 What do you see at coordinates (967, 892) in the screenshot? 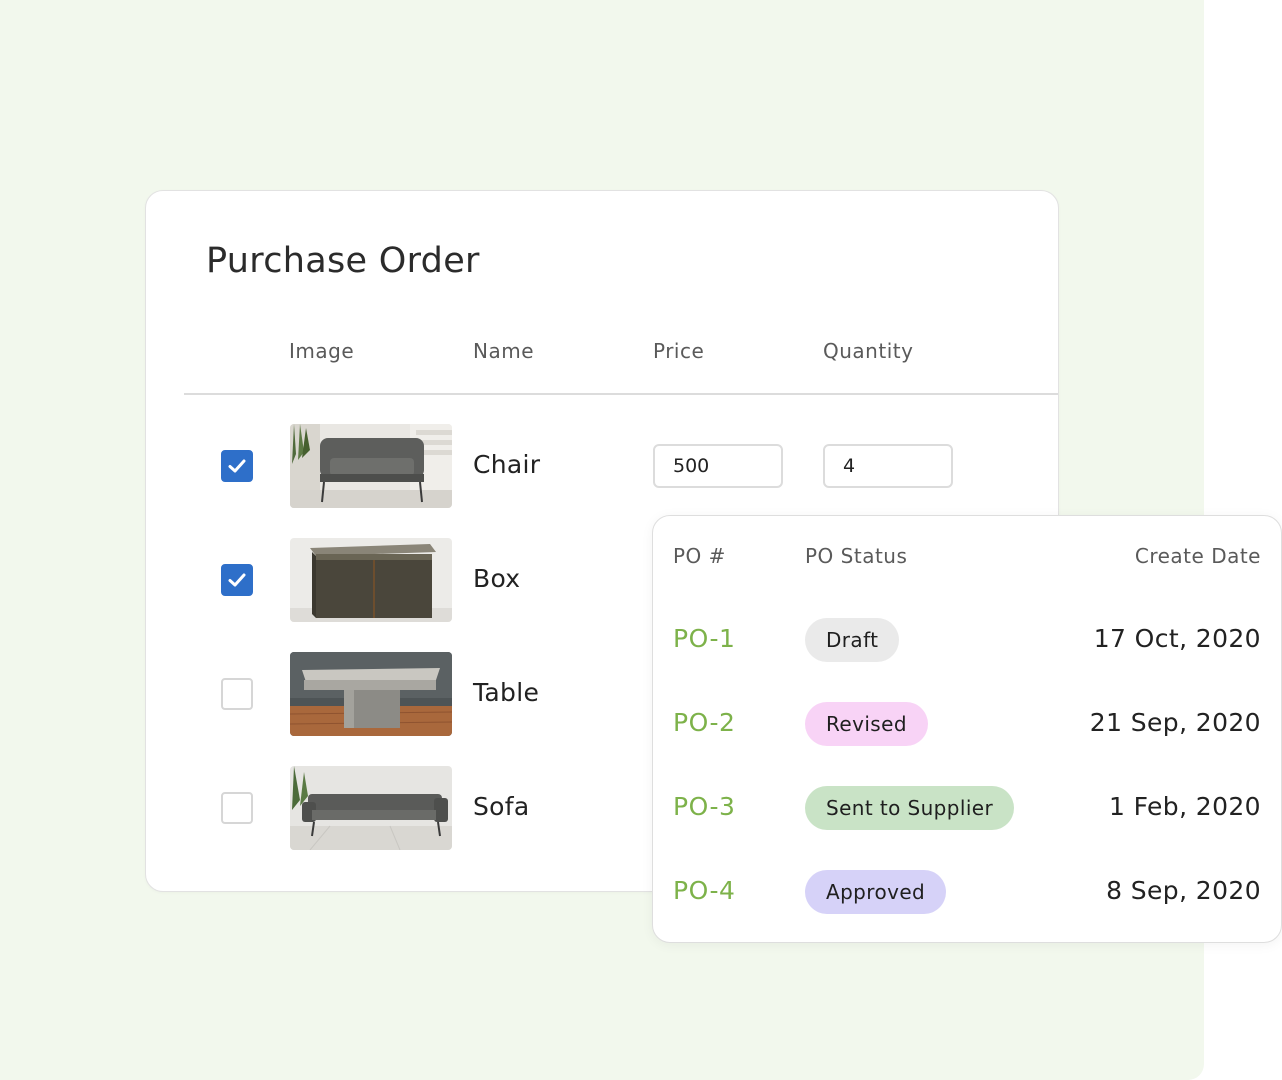
I see `table-row: PO-4 Approved 8 Sep, 2020` at bounding box center [967, 892].